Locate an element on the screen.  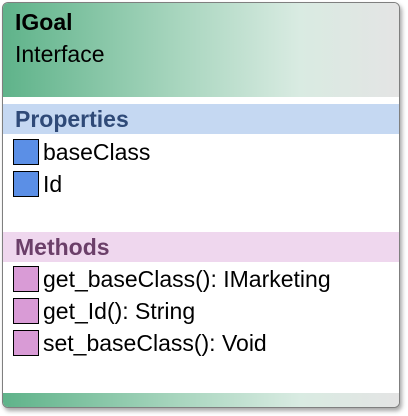
class-name: IGoal is located at coordinates (44, 22).